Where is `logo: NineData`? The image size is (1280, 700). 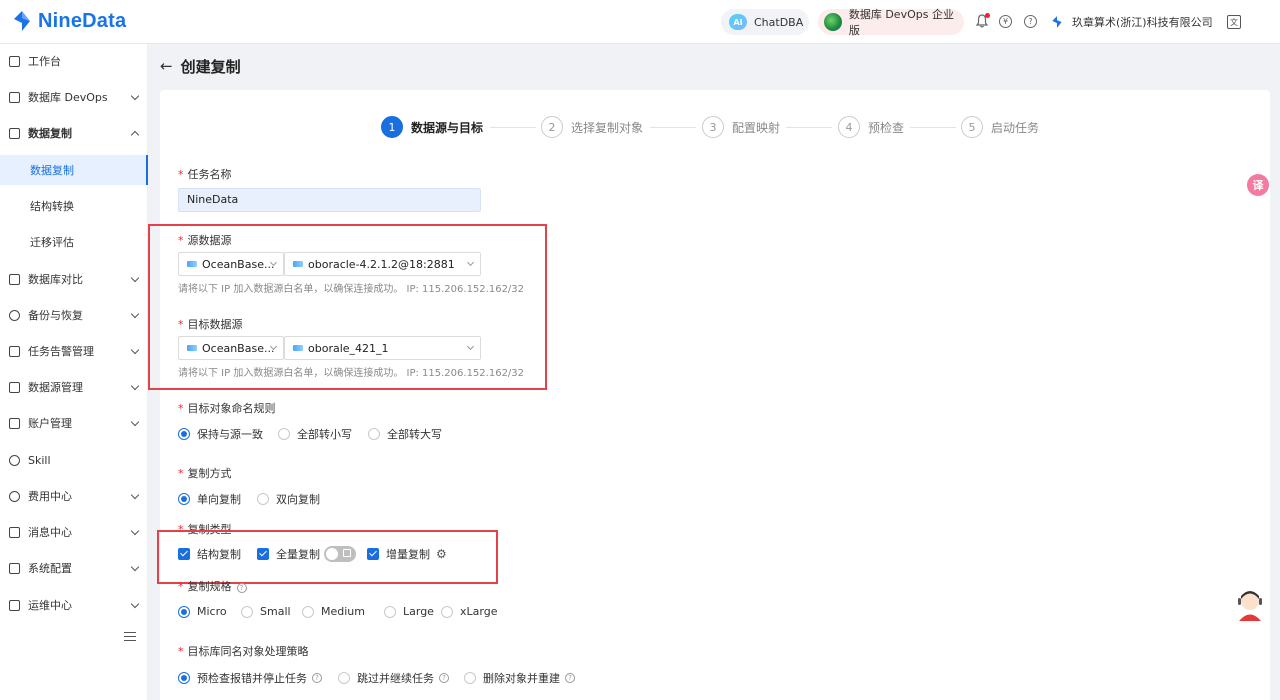 logo: NineData is located at coordinates (68, 21).